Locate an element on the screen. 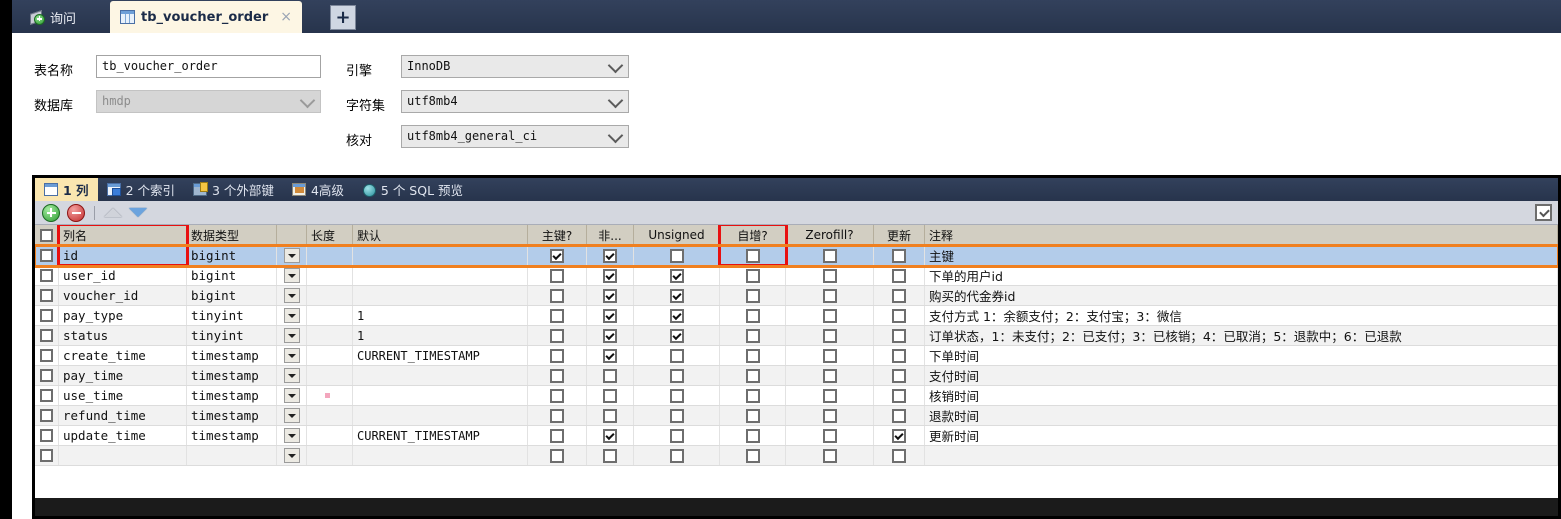 Image resolution: width=1561 pixels, height=519 pixels. cell-comment: 主键 is located at coordinates (1241, 255).